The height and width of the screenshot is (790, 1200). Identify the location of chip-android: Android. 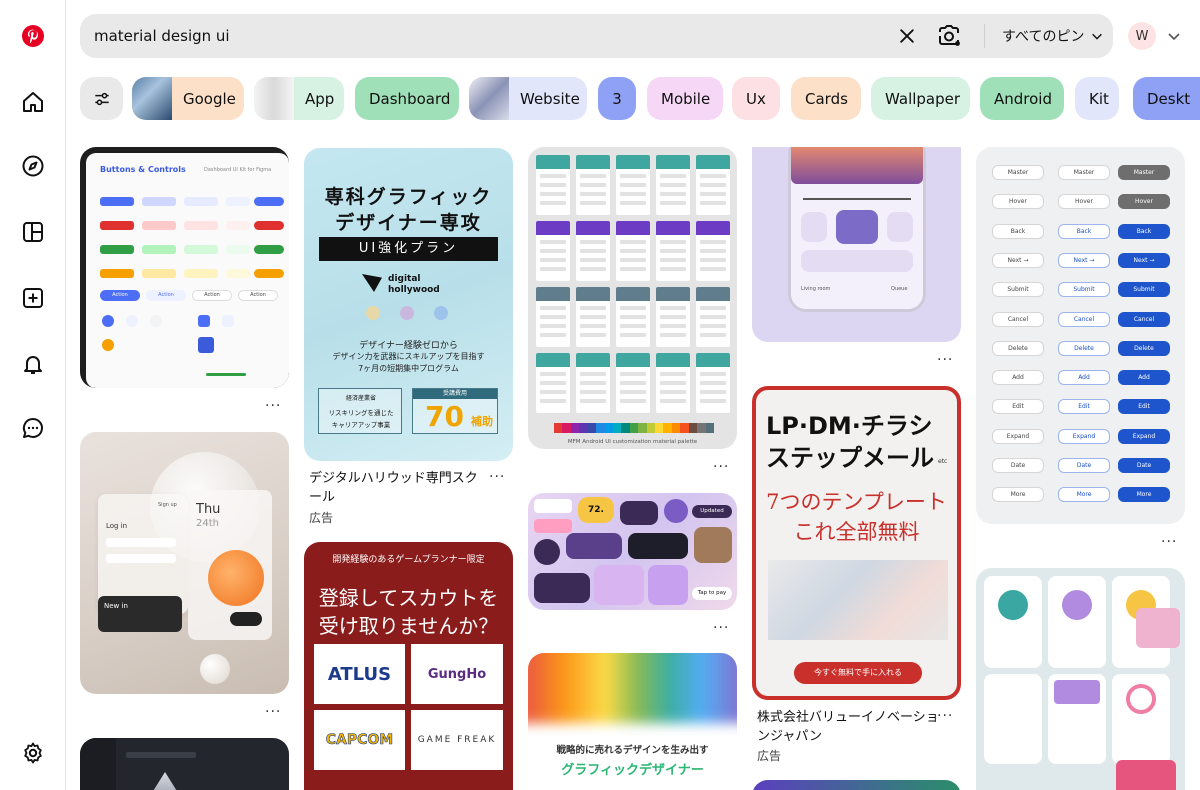
(1022, 98).